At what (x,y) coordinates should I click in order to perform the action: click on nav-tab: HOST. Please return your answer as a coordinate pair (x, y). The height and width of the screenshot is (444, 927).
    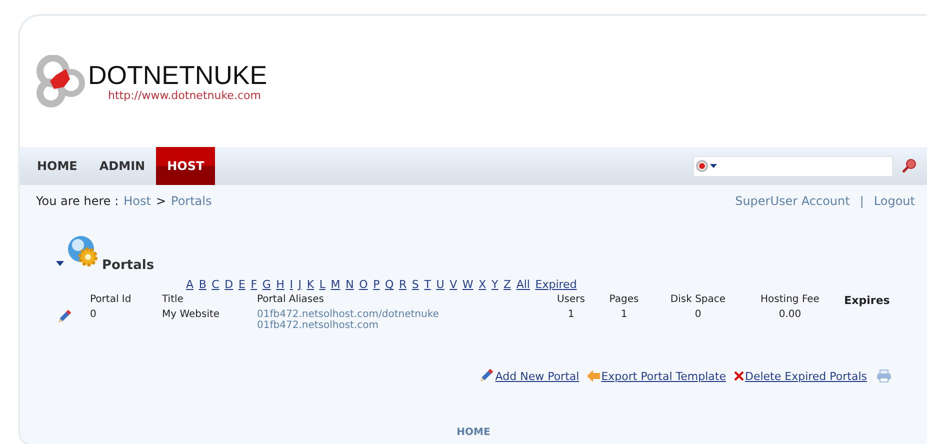
    Looking at the image, I should click on (186, 166).